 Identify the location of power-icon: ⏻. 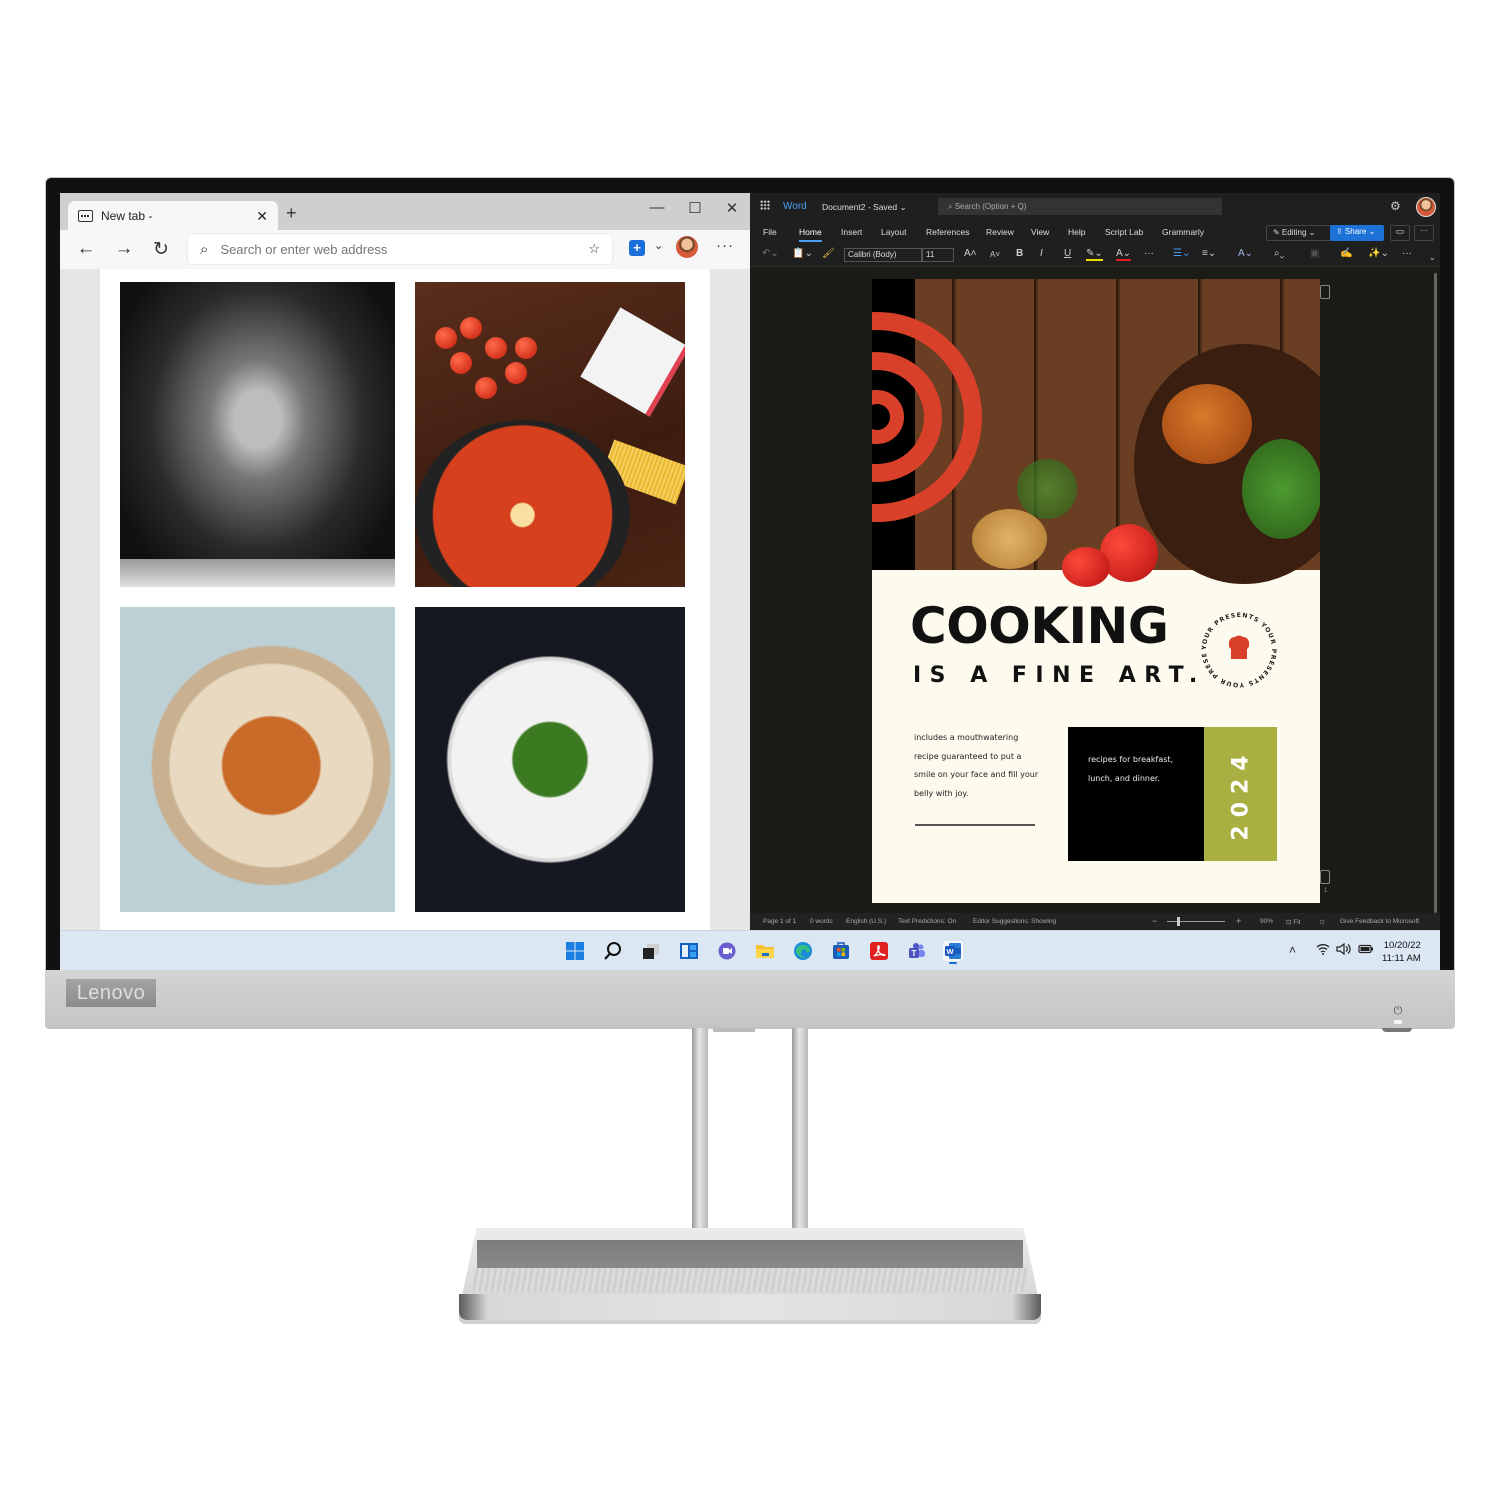
(1398, 1011).